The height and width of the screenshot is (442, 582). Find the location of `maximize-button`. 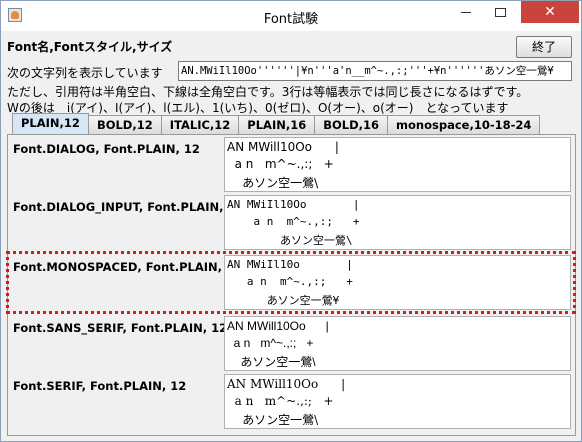

maximize-button is located at coordinates (500, 12).